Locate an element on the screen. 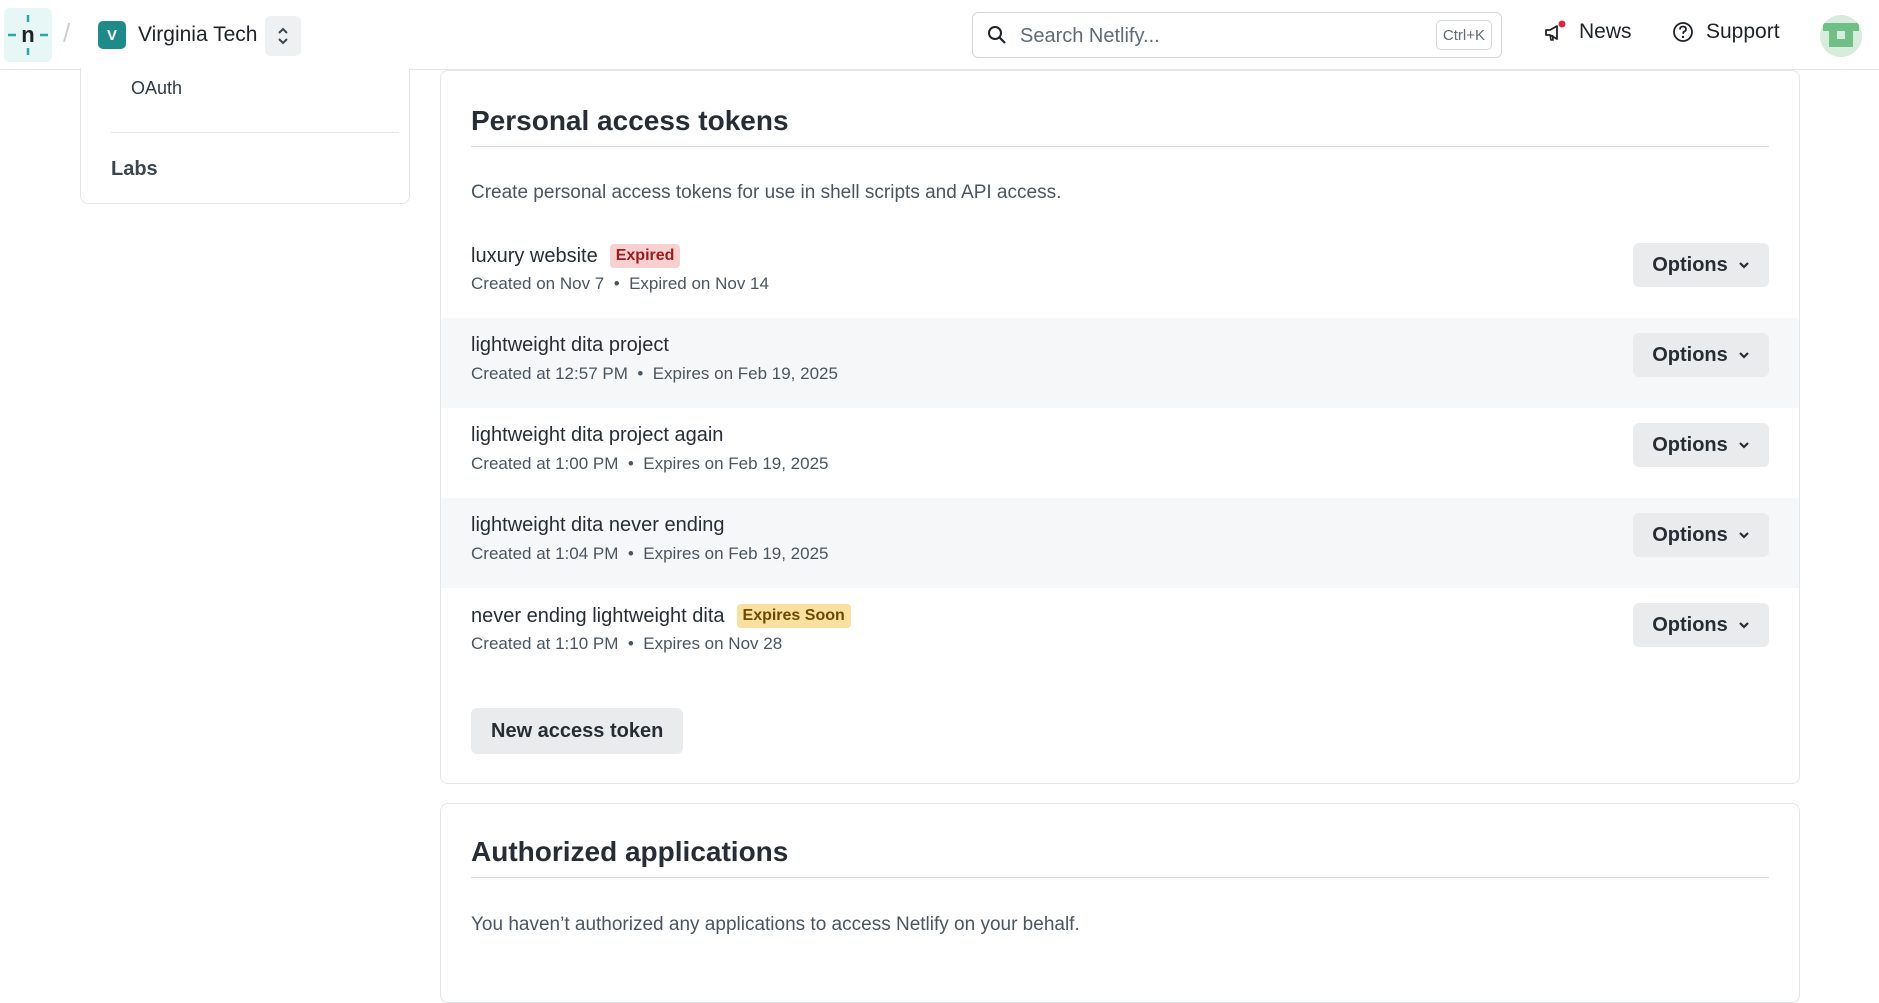 The height and width of the screenshot is (1003, 1879). search-box: Ctrl+K is located at coordinates (1237, 35).